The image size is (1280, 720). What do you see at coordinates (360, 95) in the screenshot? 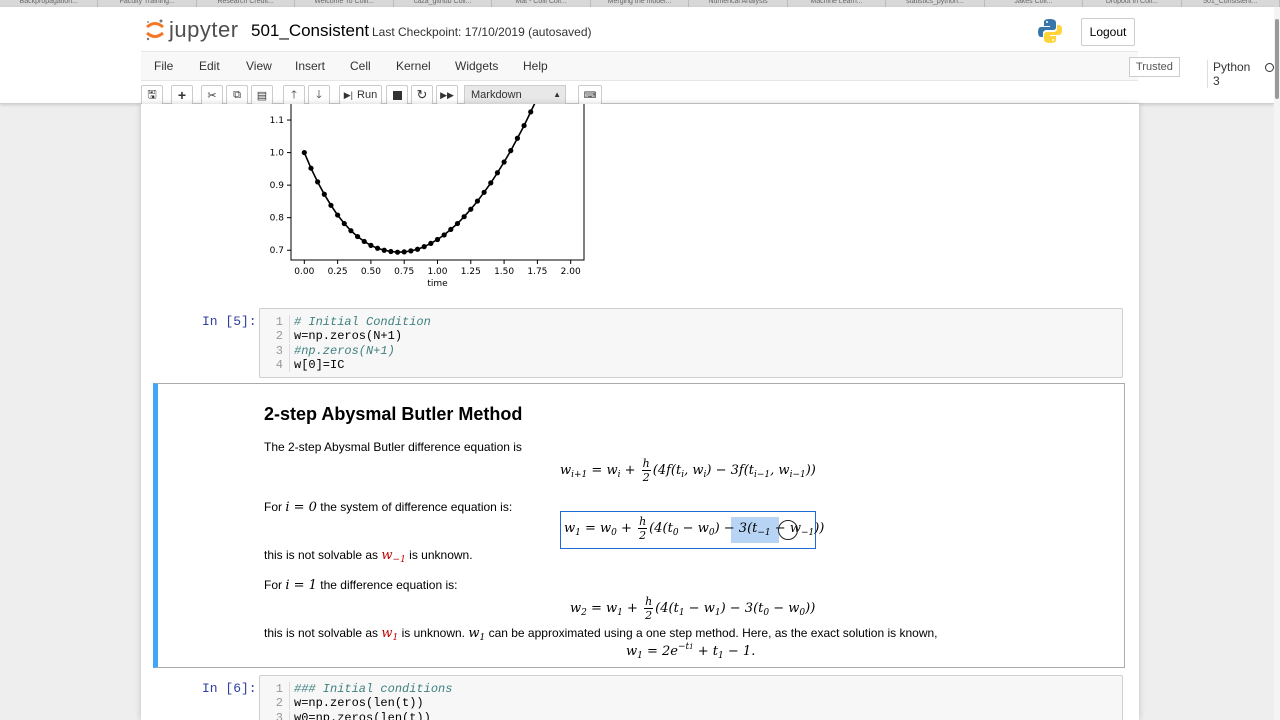
I see `run-button: ▶| Run` at bounding box center [360, 95].